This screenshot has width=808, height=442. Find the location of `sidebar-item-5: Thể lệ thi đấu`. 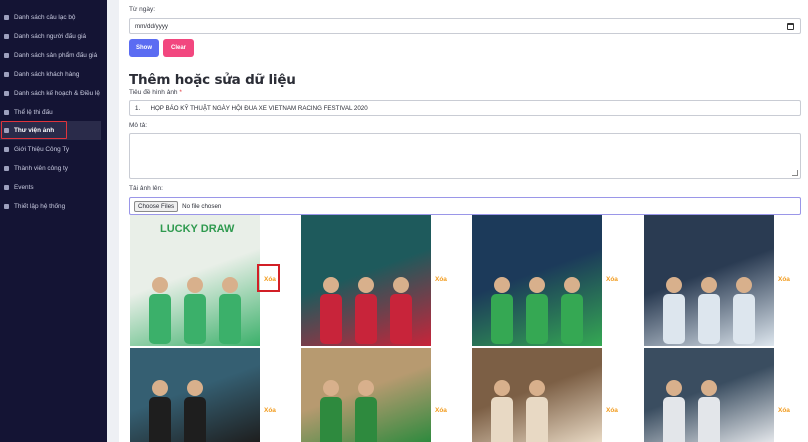

sidebar-item-5: Thể lệ thi đấu is located at coordinates (50, 112).